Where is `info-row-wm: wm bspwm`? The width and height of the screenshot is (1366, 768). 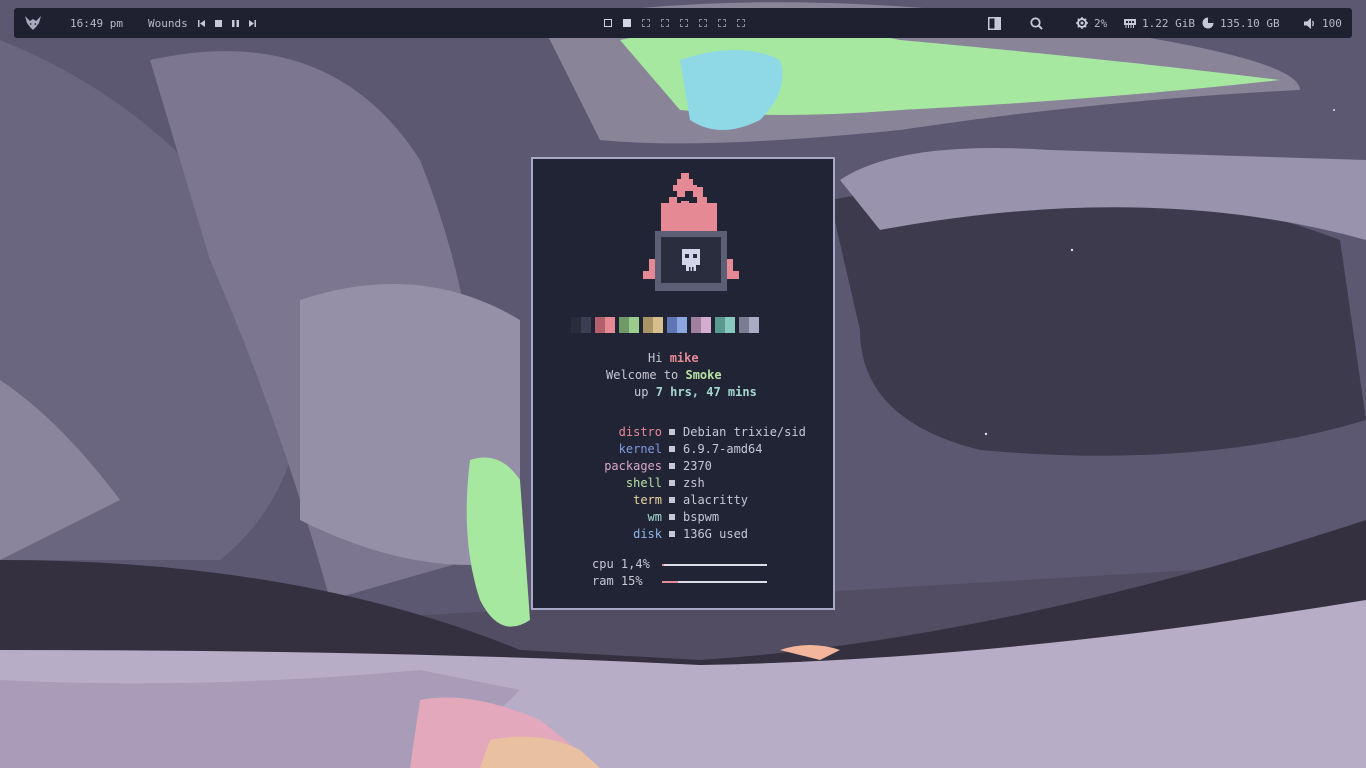
info-row-wm: wm bspwm is located at coordinates (683, 517).